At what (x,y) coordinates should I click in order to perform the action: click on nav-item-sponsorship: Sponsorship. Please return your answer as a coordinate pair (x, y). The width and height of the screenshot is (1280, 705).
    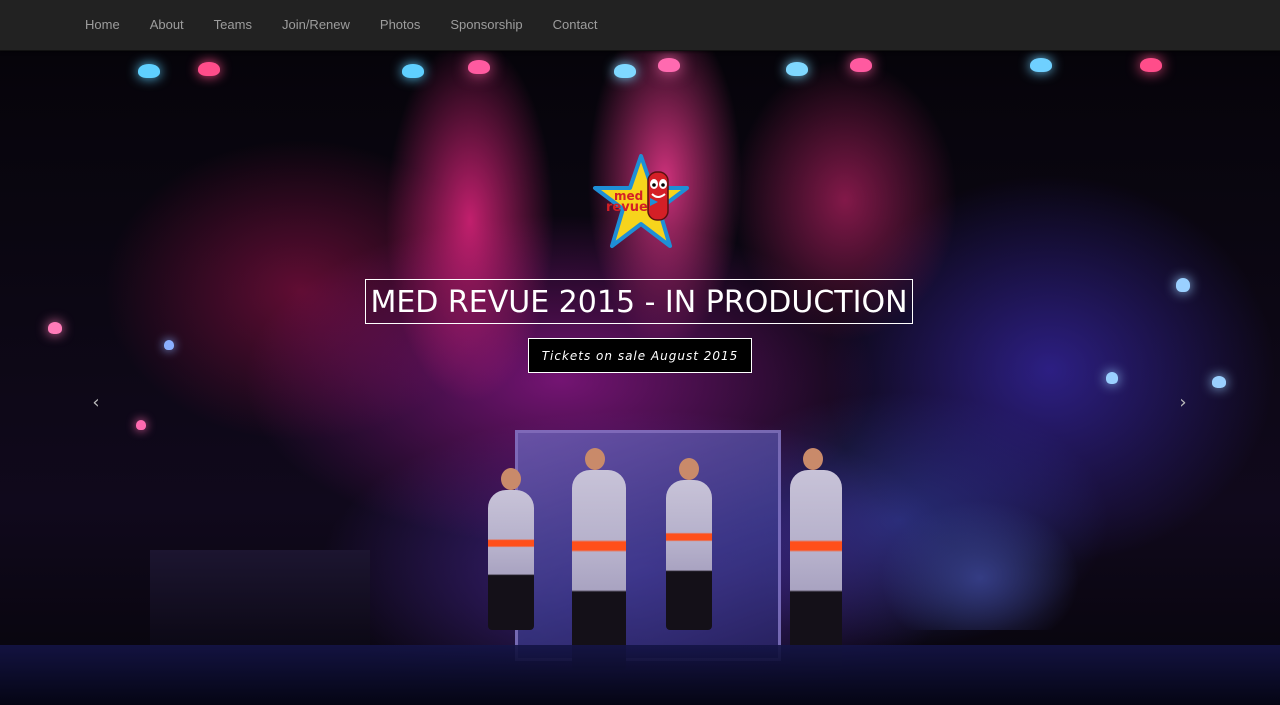
    Looking at the image, I should click on (486, 25).